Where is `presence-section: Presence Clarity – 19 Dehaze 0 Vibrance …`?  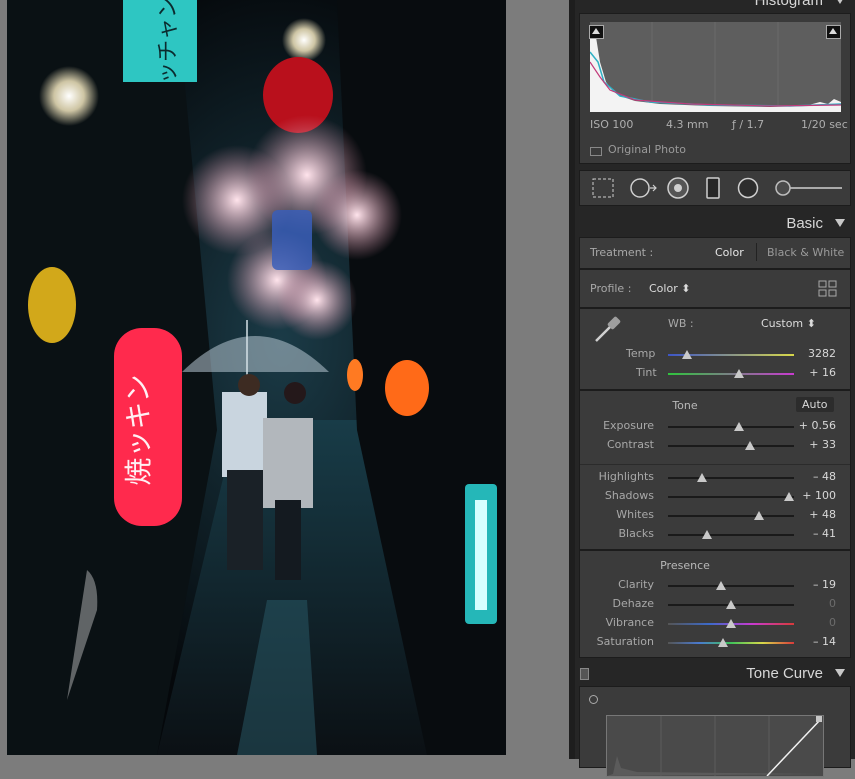
presence-section: Presence Clarity – 19 Dehaze 0 Vibrance … is located at coordinates (715, 604).